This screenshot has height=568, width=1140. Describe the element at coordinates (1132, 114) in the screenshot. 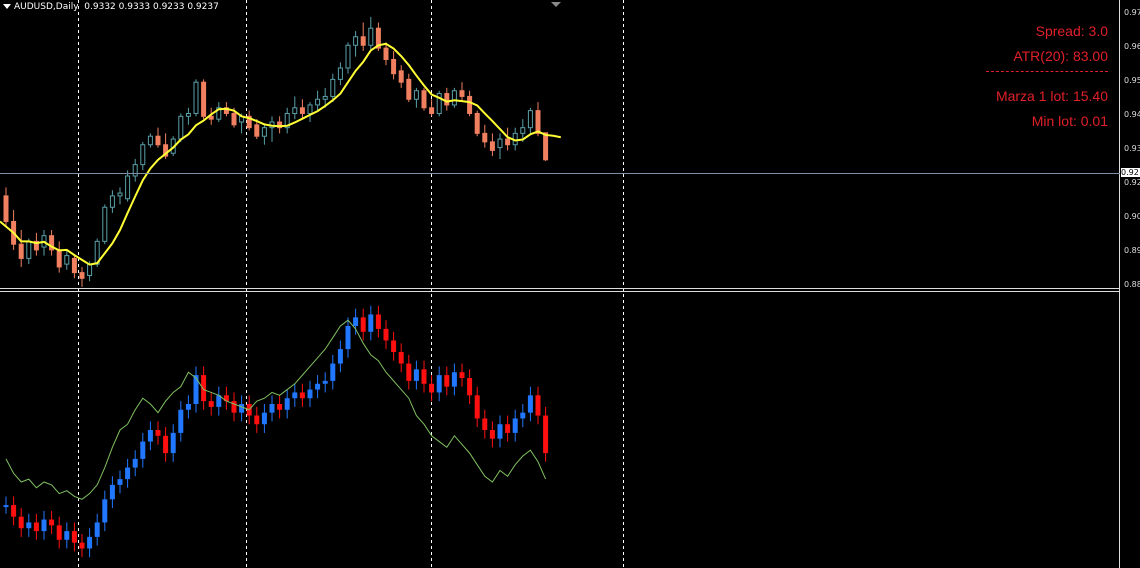

I see `price-tick: 0.94` at that location.